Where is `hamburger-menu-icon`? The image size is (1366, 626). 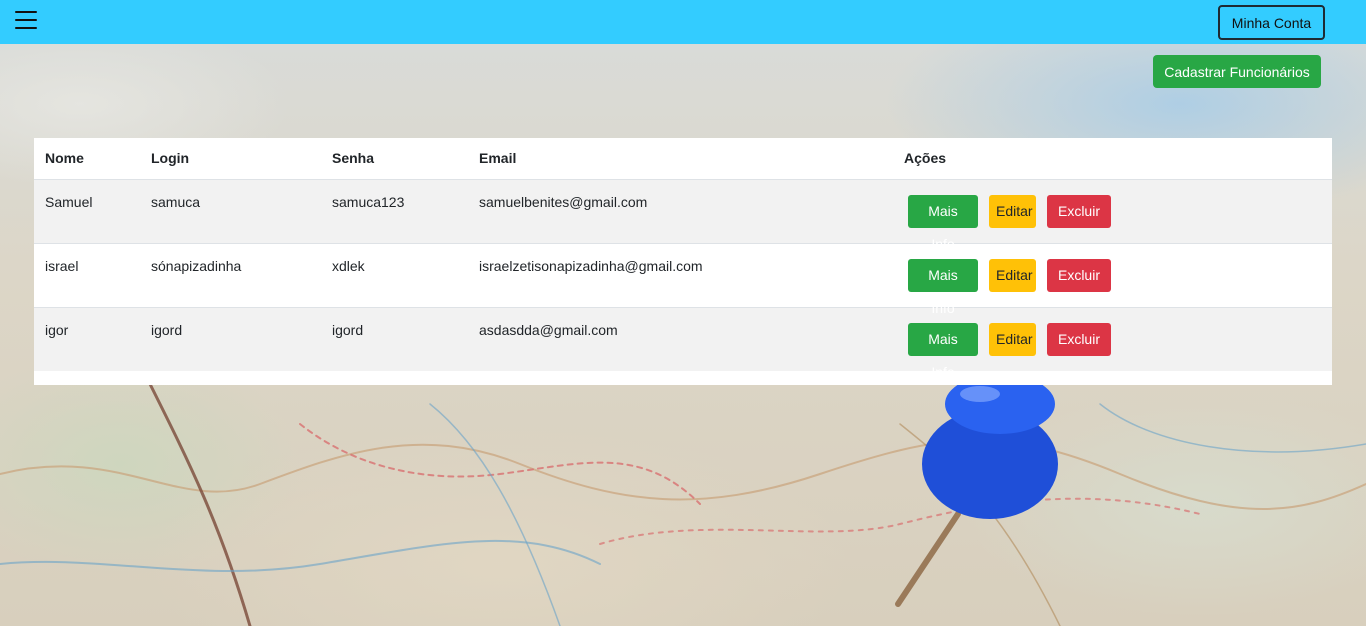
hamburger-menu-icon is located at coordinates (26, 20).